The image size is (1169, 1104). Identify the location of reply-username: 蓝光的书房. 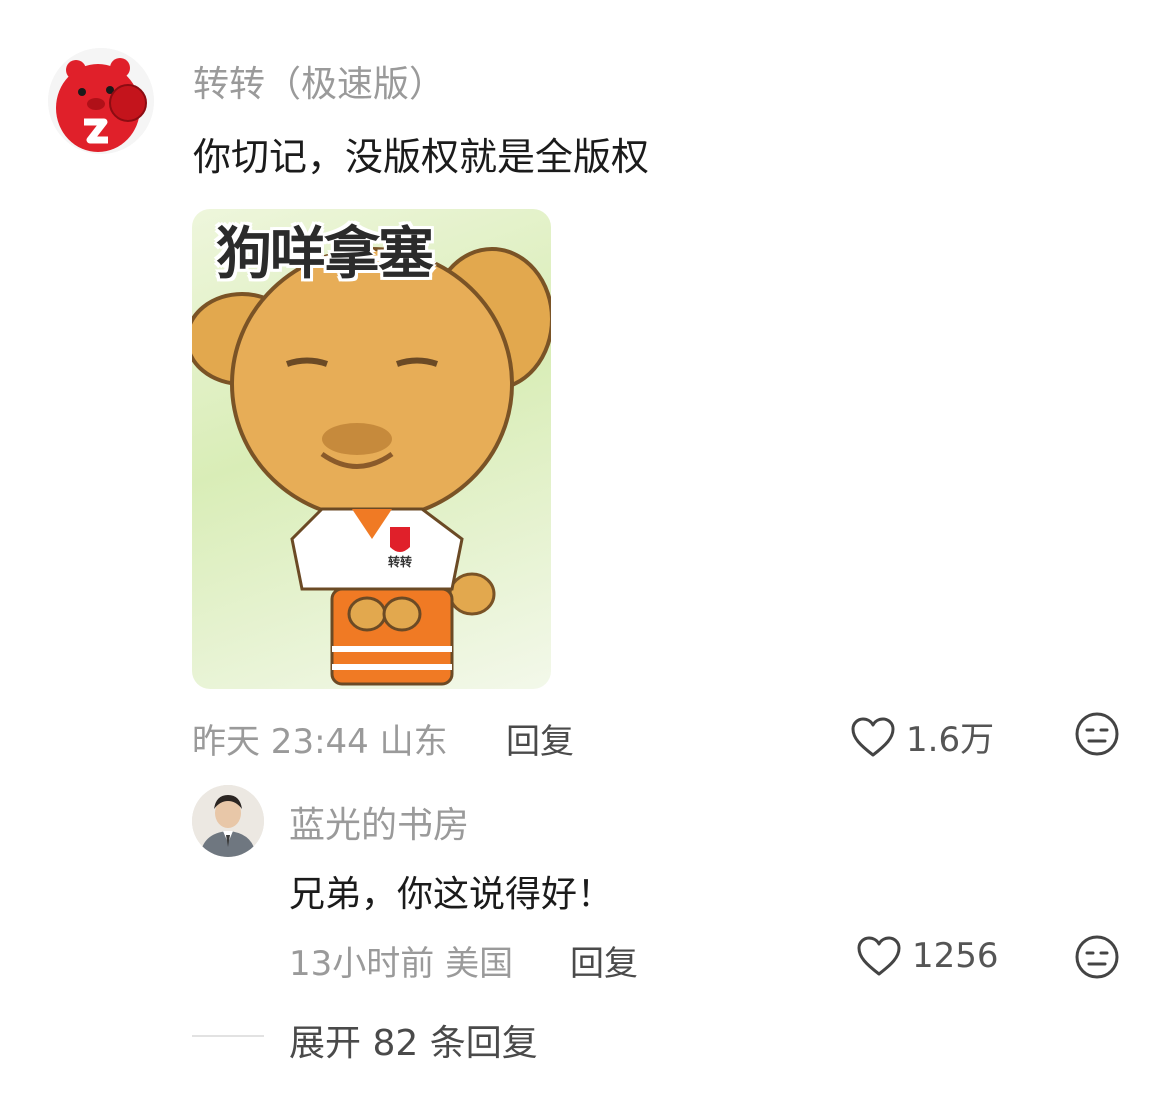
(379, 822).